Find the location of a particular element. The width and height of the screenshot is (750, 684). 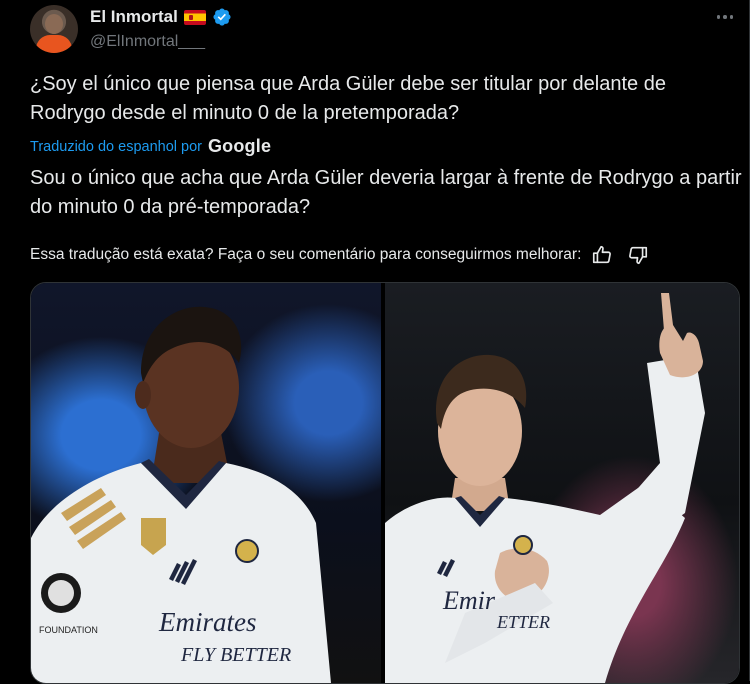

spain-flag-icon is located at coordinates (194, 17).